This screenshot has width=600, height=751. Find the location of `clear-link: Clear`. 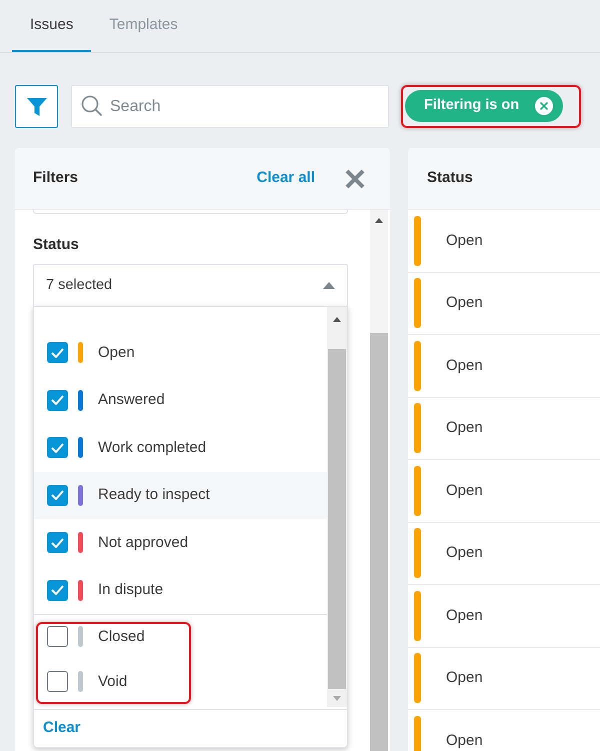

clear-link: Clear is located at coordinates (62, 728).